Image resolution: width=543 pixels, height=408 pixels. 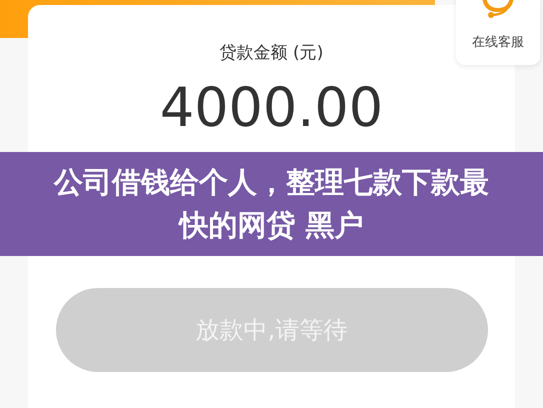 What do you see at coordinates (498, 32) in the screenshot?
I see `customer-service-button: 在线客服` at bounding box center [498, 32].